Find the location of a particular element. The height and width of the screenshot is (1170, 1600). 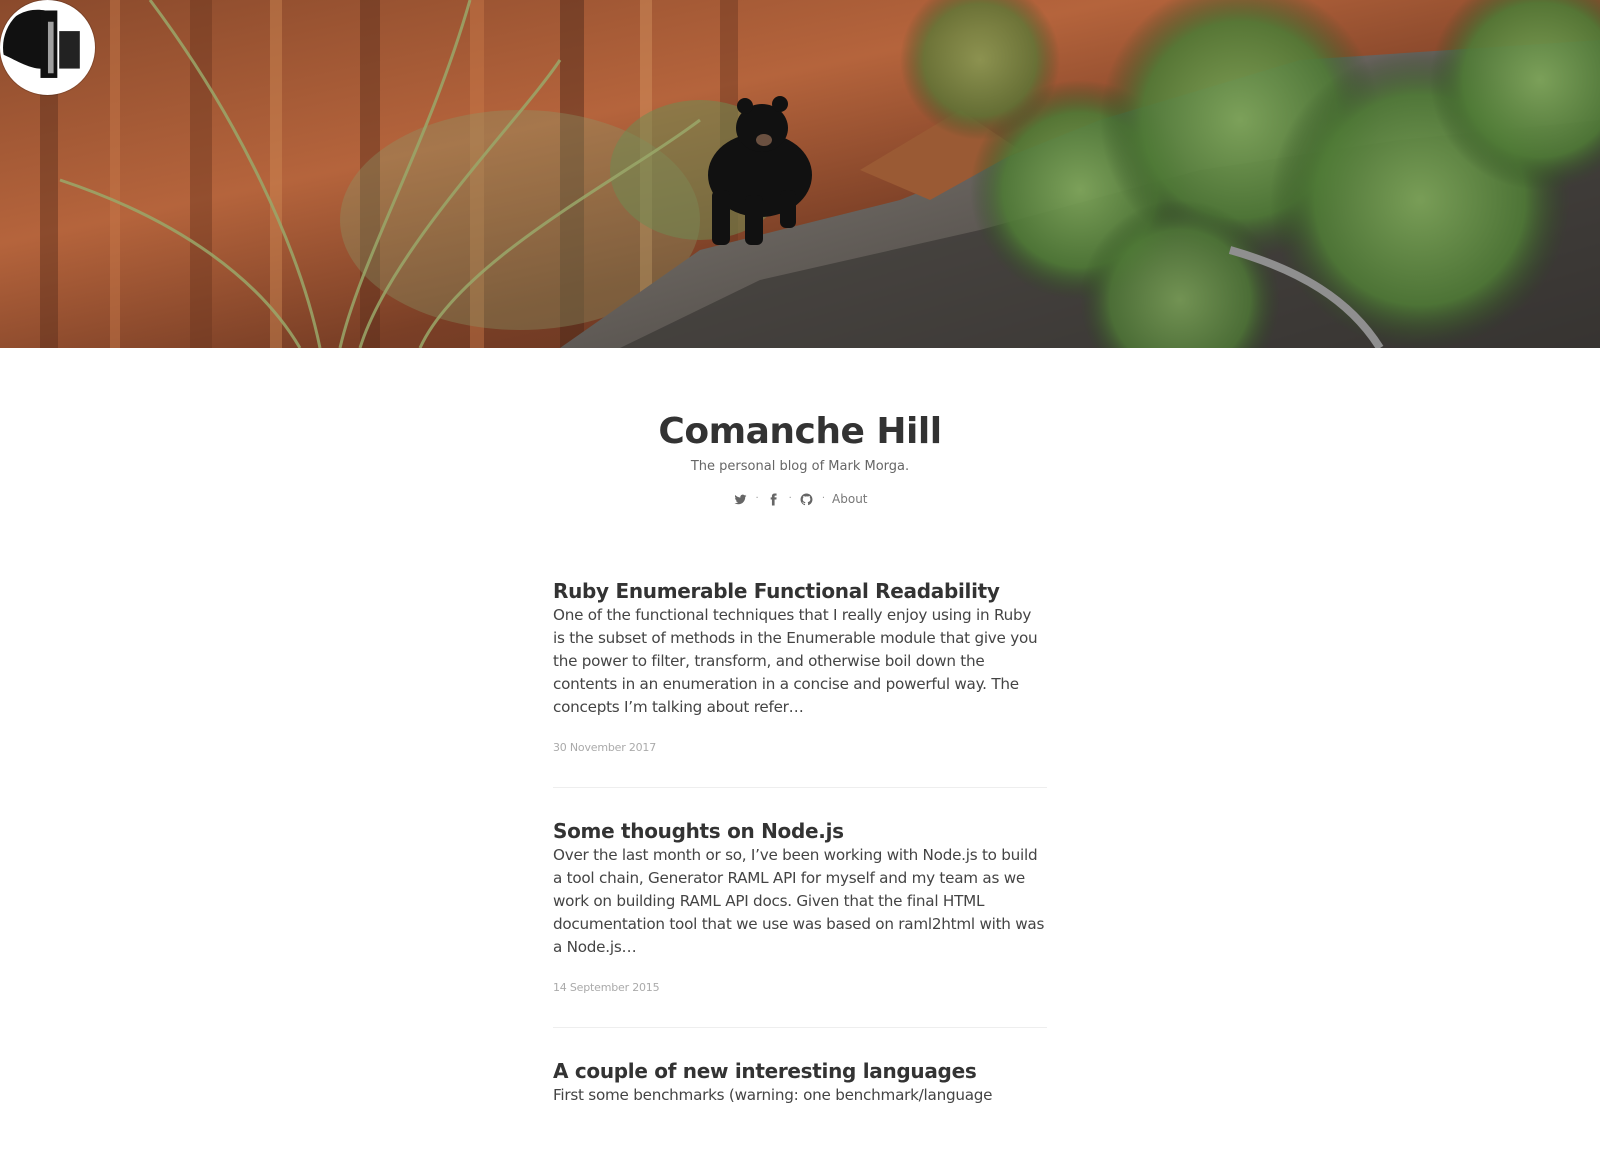

post-date: 30 November 2017 is located at coordinates (605, 747).